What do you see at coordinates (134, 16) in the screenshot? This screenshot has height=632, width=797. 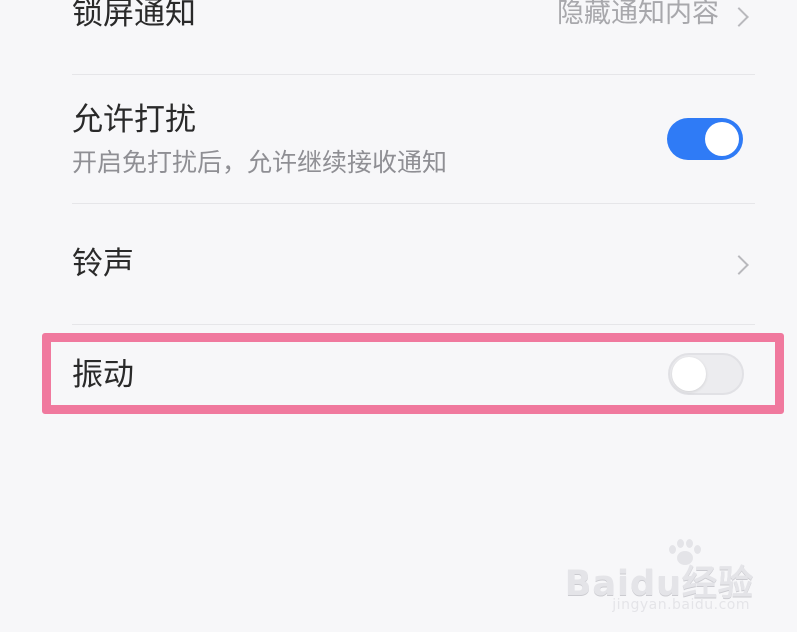 I see `lock-screen-notification-title: 锁屏通知` at bounding box center [134, 16].